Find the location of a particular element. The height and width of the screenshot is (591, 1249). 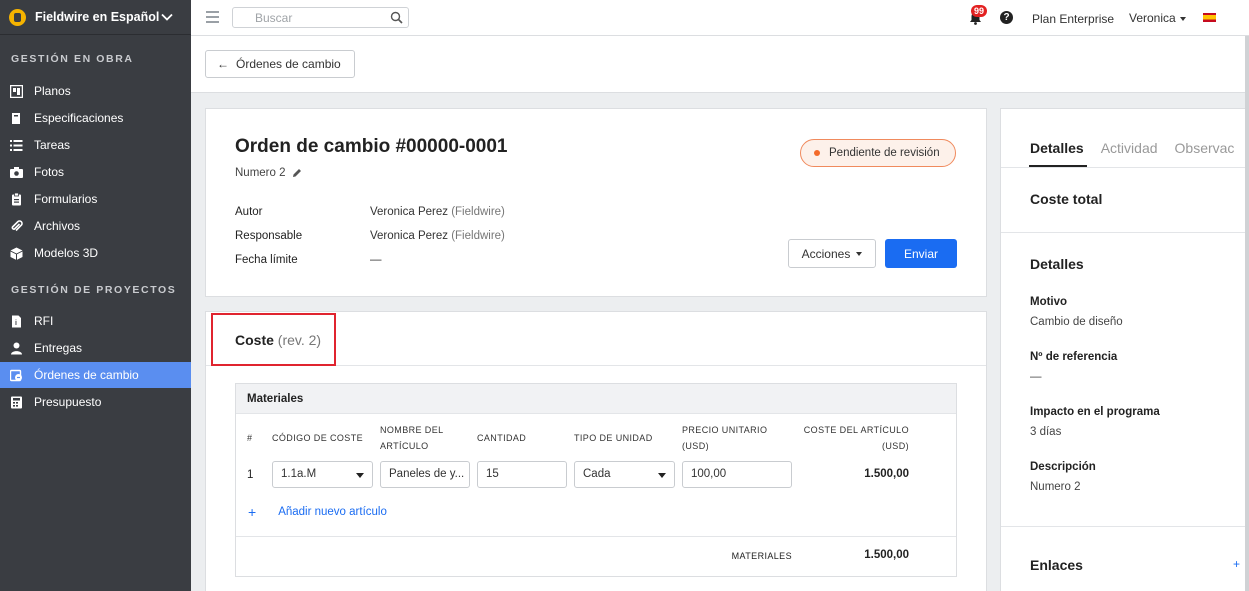

row-number: 1 is located at coordinates (250, 475).